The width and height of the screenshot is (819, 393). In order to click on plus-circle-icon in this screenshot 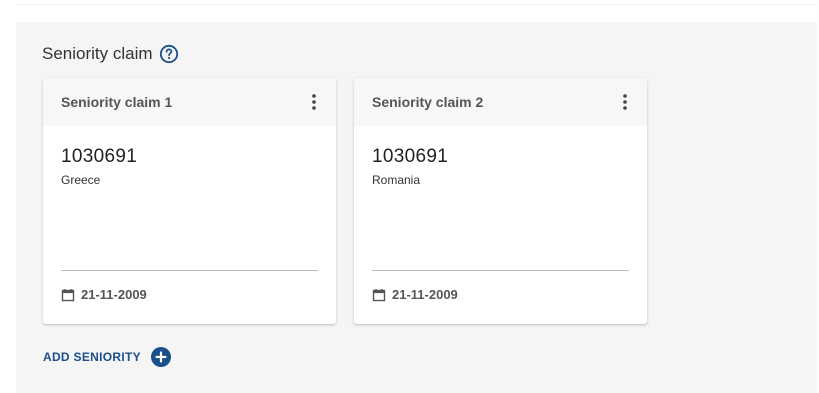, I will do `click(160, 357)`.